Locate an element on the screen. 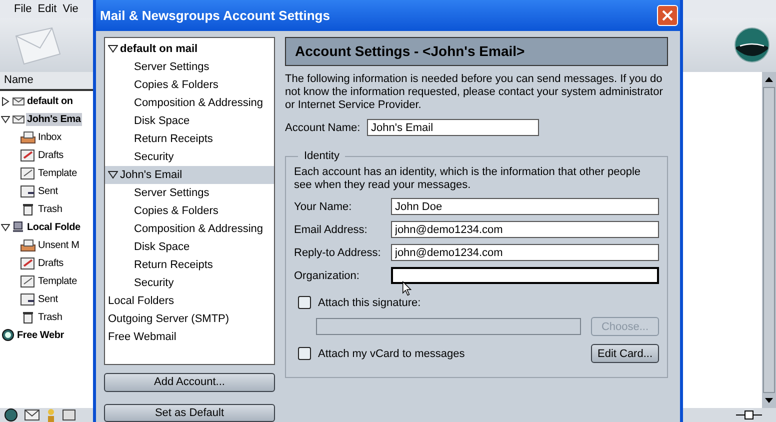 This screenshot has height=422, width=776. connection-icon is located at coordinates (749, 415).